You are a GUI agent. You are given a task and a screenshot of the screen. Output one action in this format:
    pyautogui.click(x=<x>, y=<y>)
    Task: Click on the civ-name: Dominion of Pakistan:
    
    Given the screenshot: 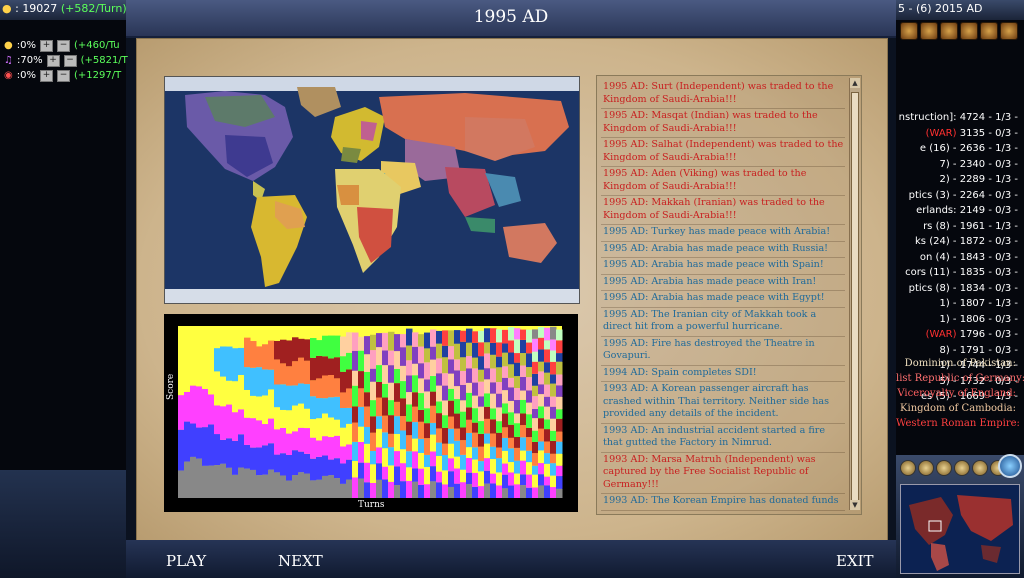 What is the action you would take?
    pyautogui.click(x=960, y=365)
    